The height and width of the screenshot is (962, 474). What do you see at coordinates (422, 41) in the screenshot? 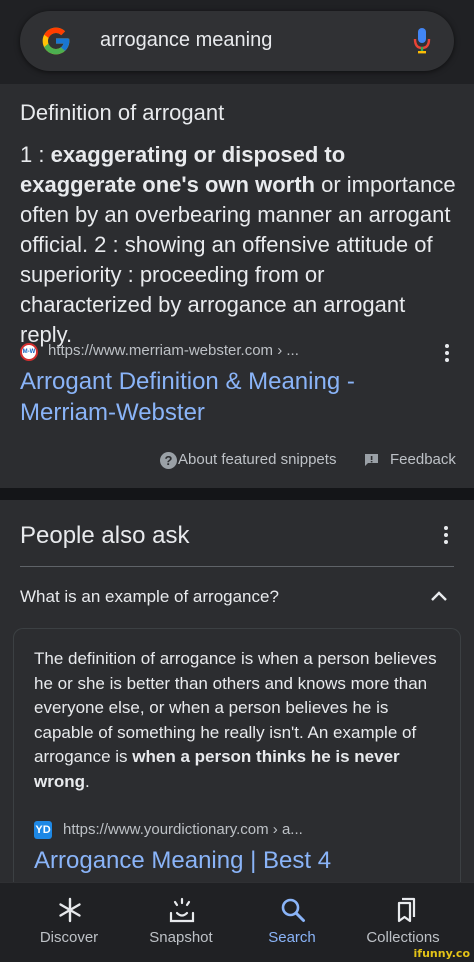
I see `microphone-icon` at bounding box center [422, 41].